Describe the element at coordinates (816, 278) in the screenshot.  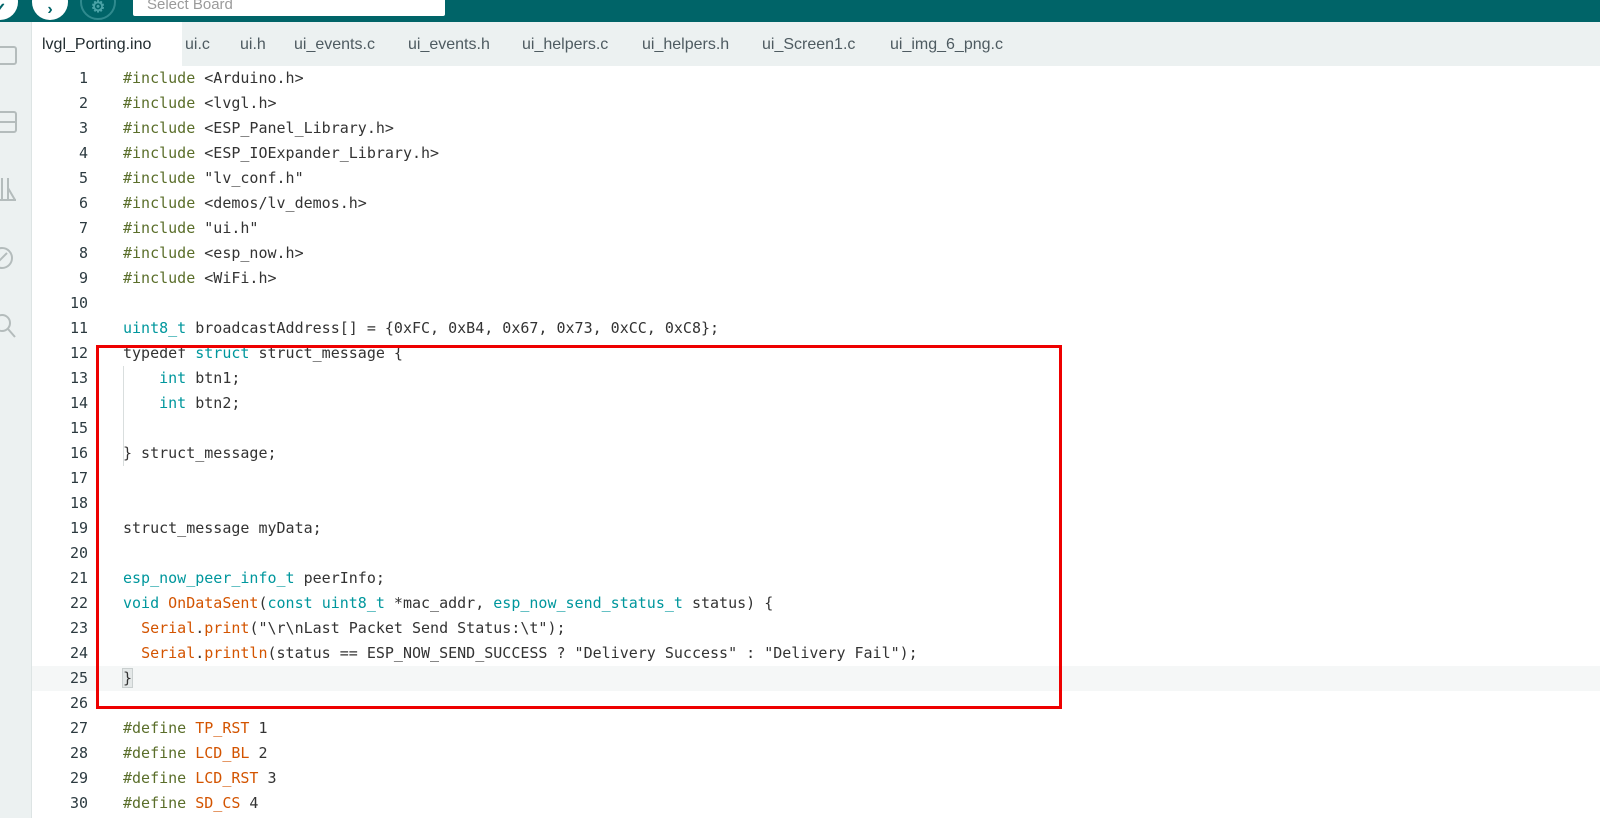
I see `code-line: 9 #include <WiFi.h>` at that location.